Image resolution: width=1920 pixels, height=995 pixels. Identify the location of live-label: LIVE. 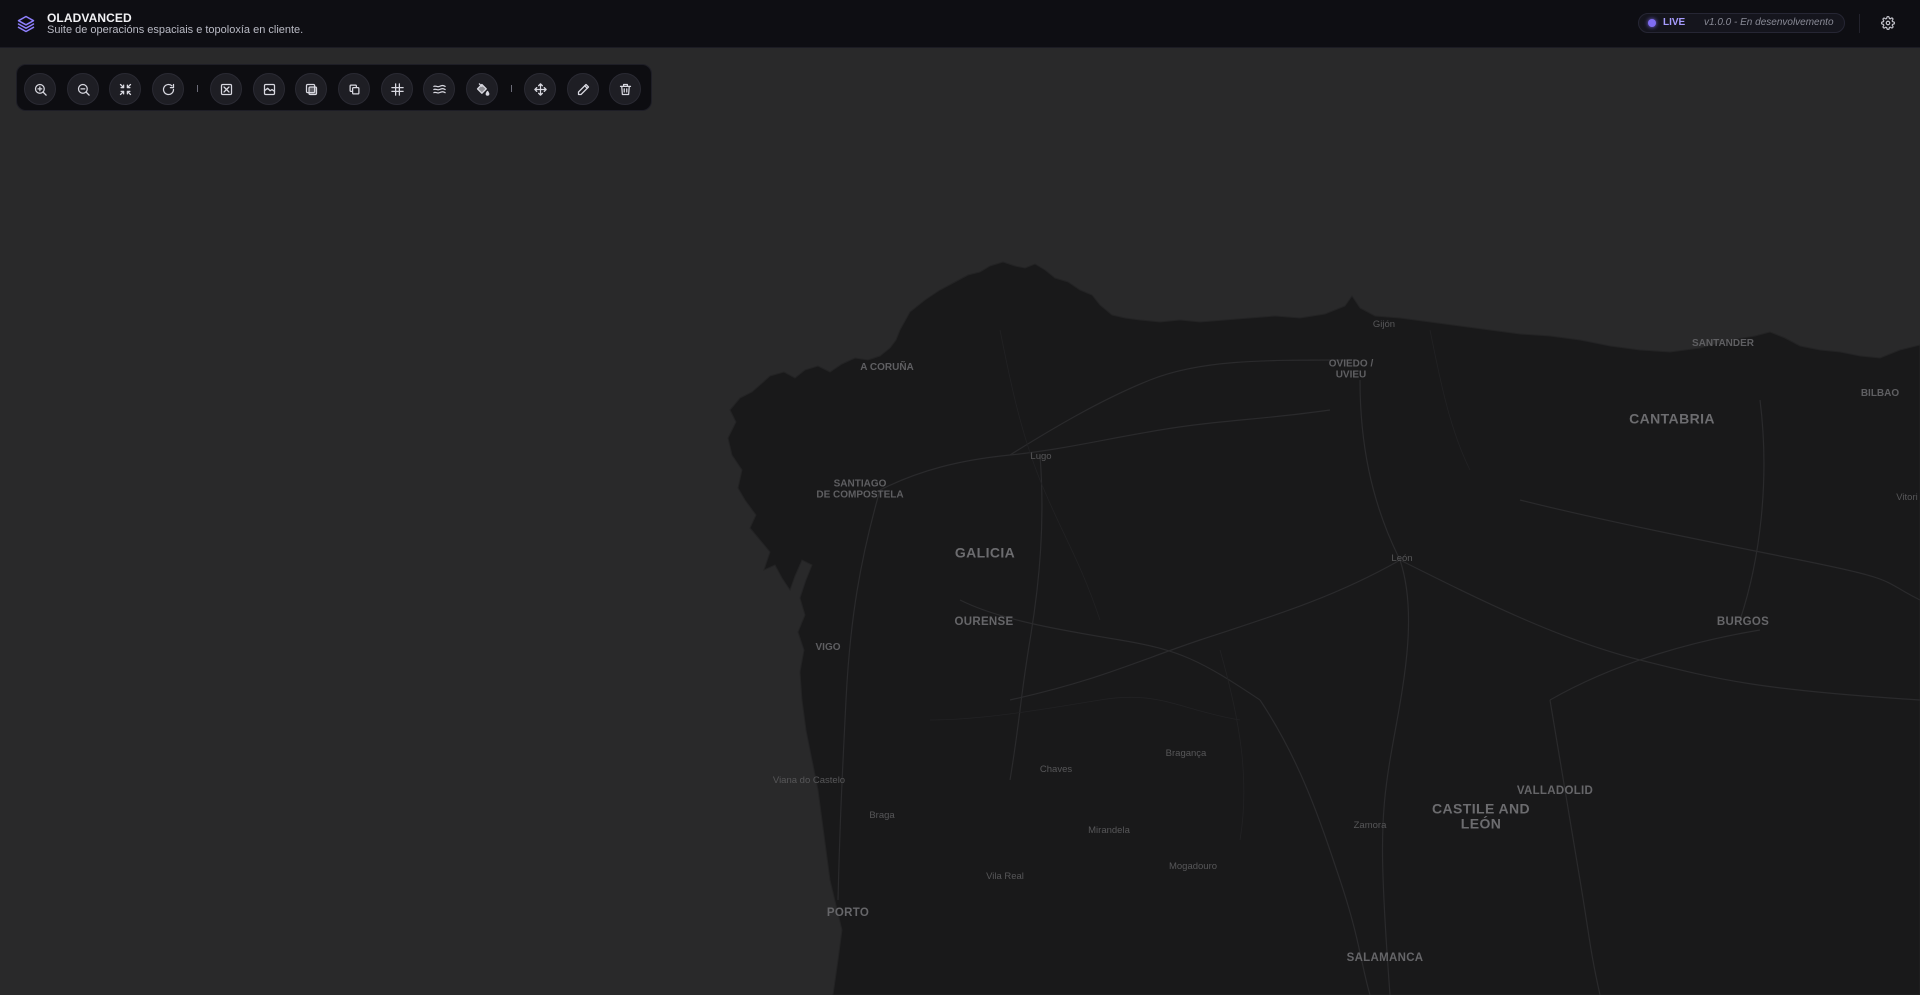
(1674, 22).